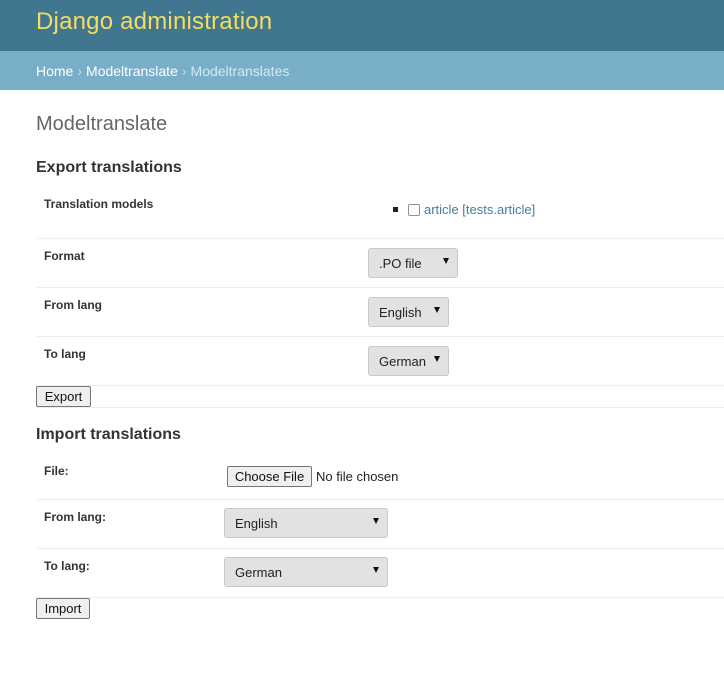 Image resolution: width=724 pixels, height=692 pixels. Describe the element at coordinates (73, 305) in the screenshot. I see `export-from-lang-label: From lang` at that location.